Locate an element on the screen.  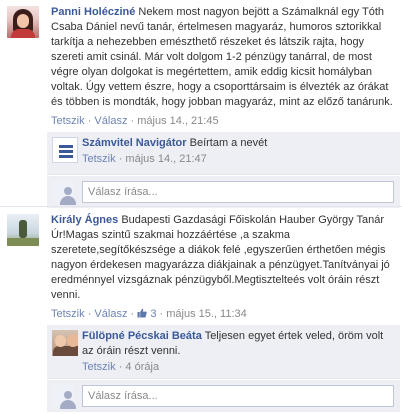
author-name-link: Király Ágnes is located at coordinates (84, 220).